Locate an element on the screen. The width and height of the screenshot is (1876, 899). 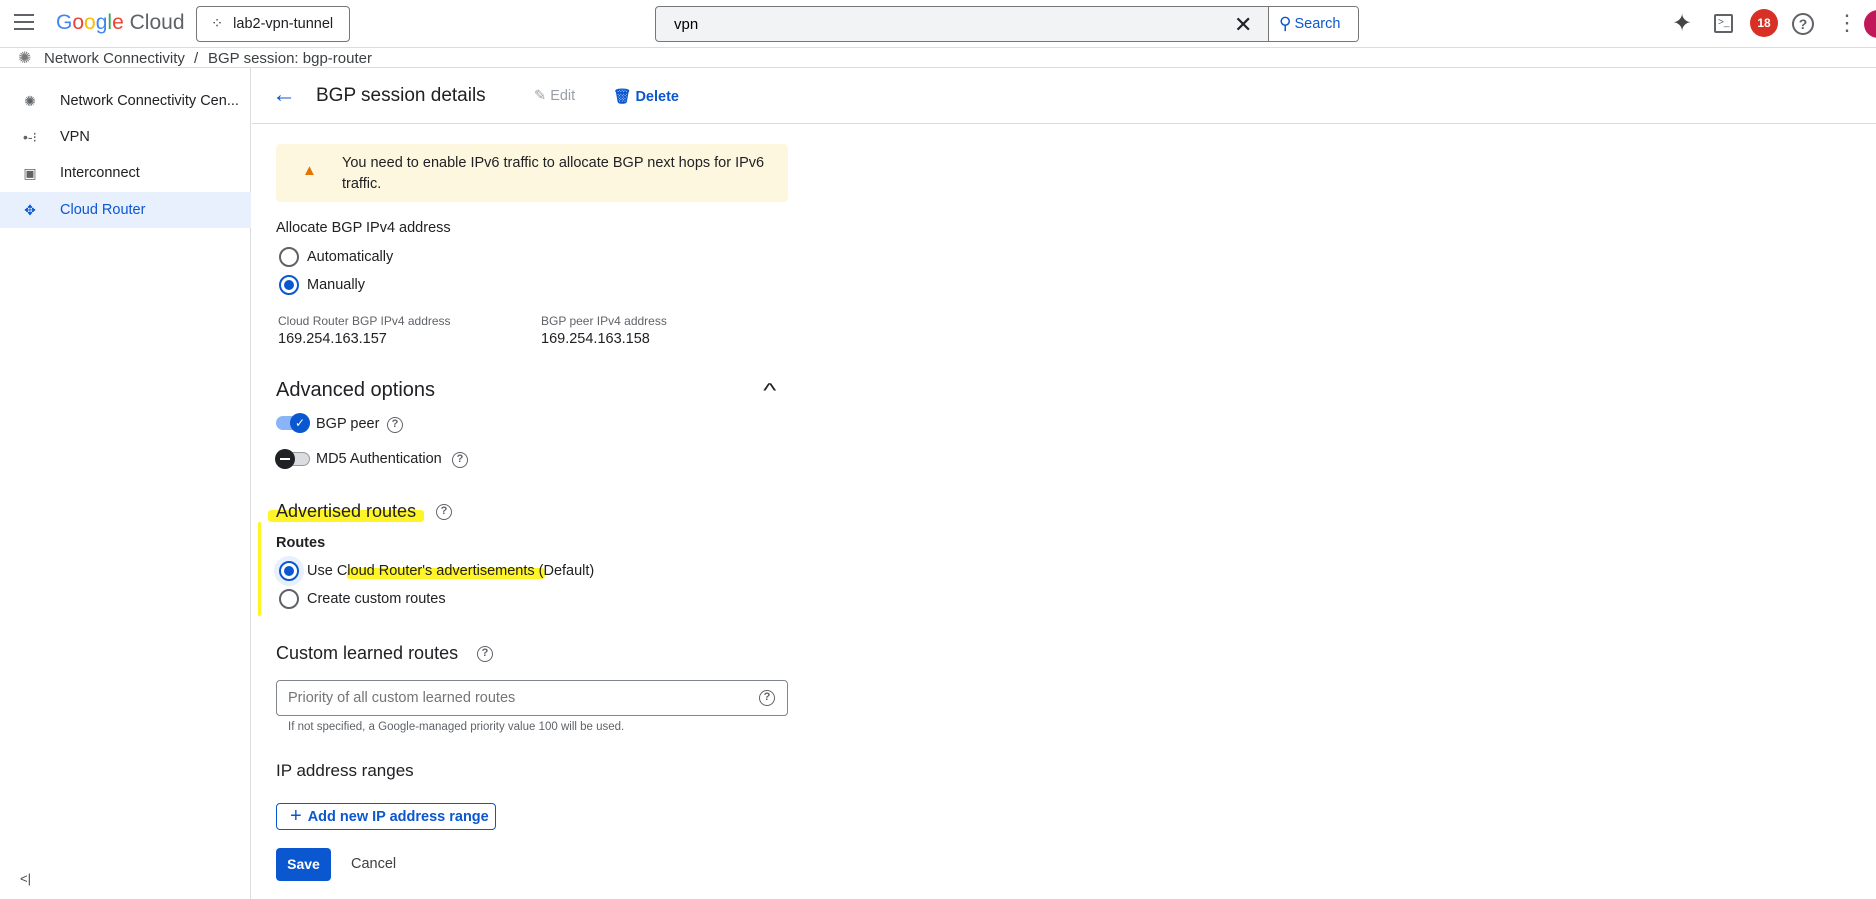
project-icon: ⁘ is located at coordinates (217, 24).